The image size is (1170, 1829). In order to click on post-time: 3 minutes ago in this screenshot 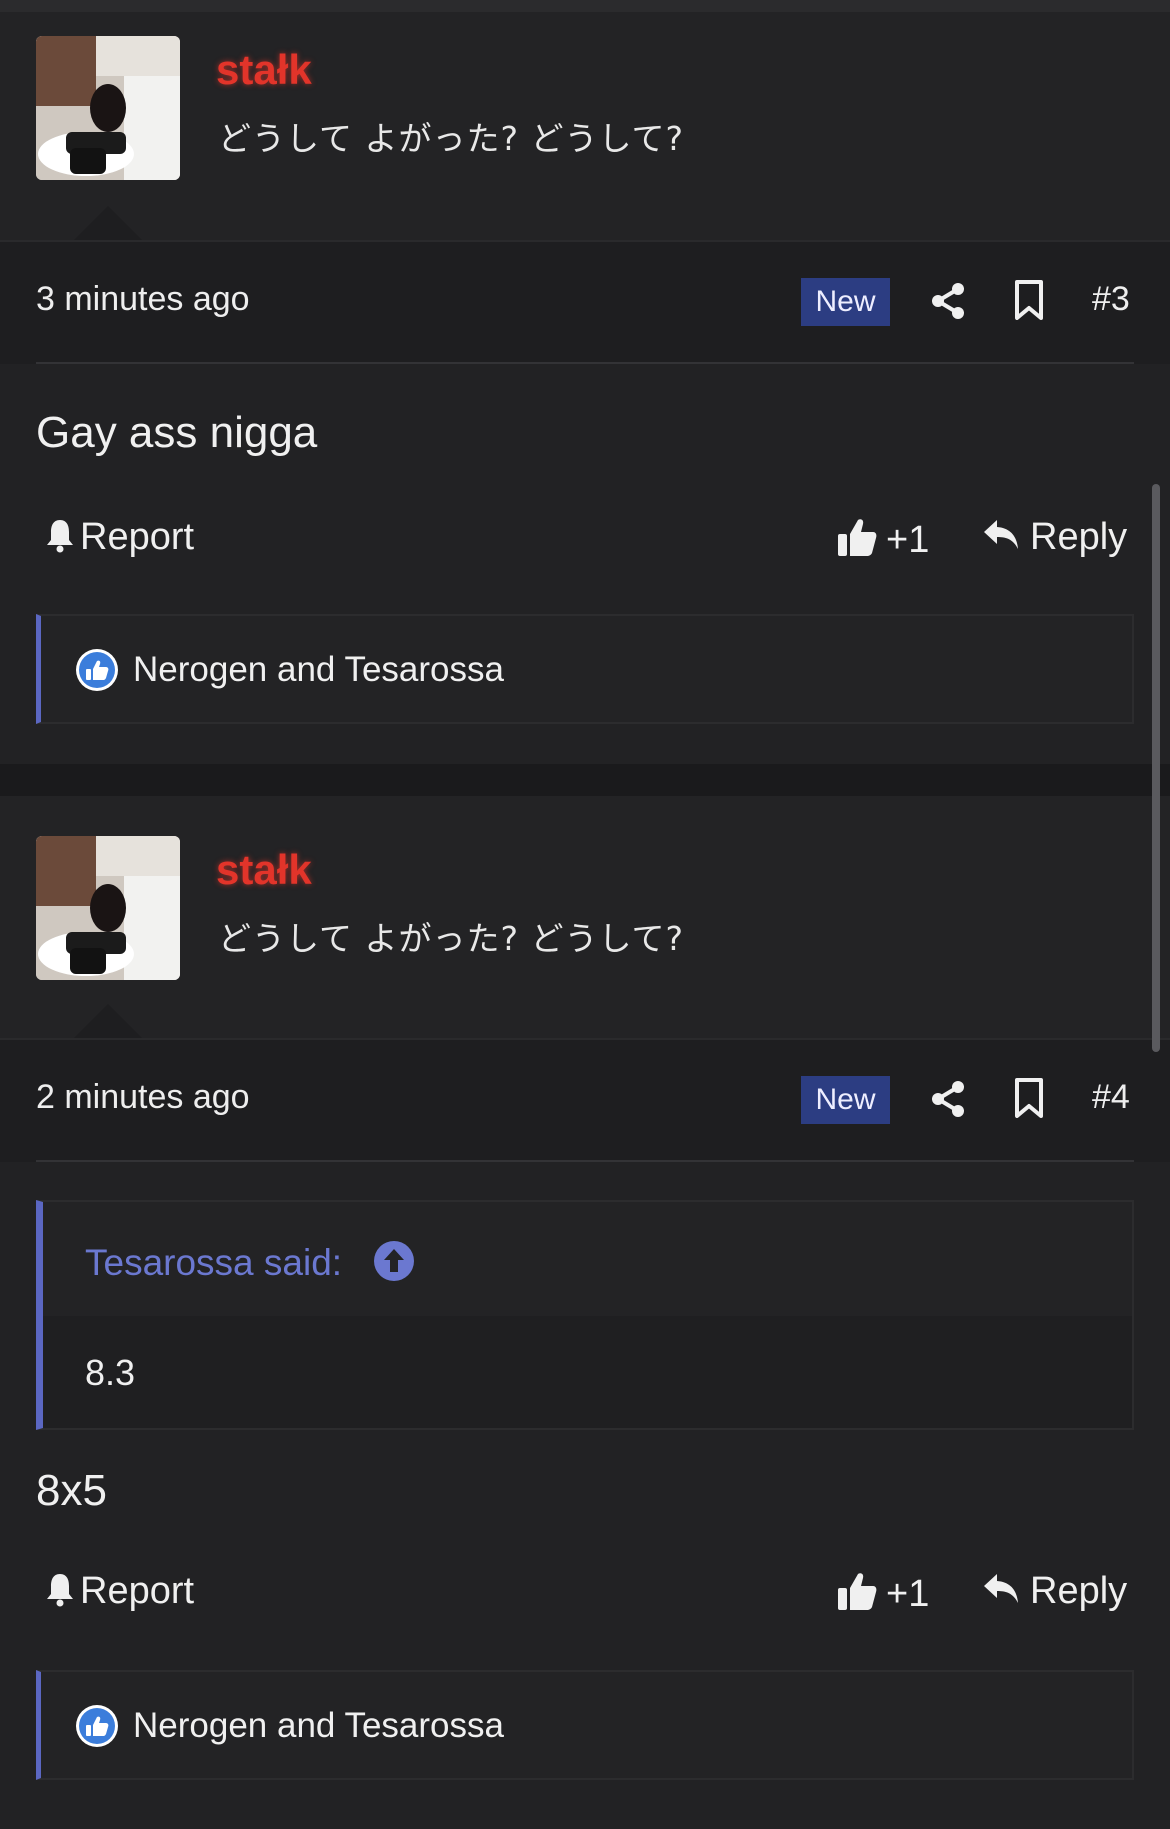, I will do `click(143, 299)`.